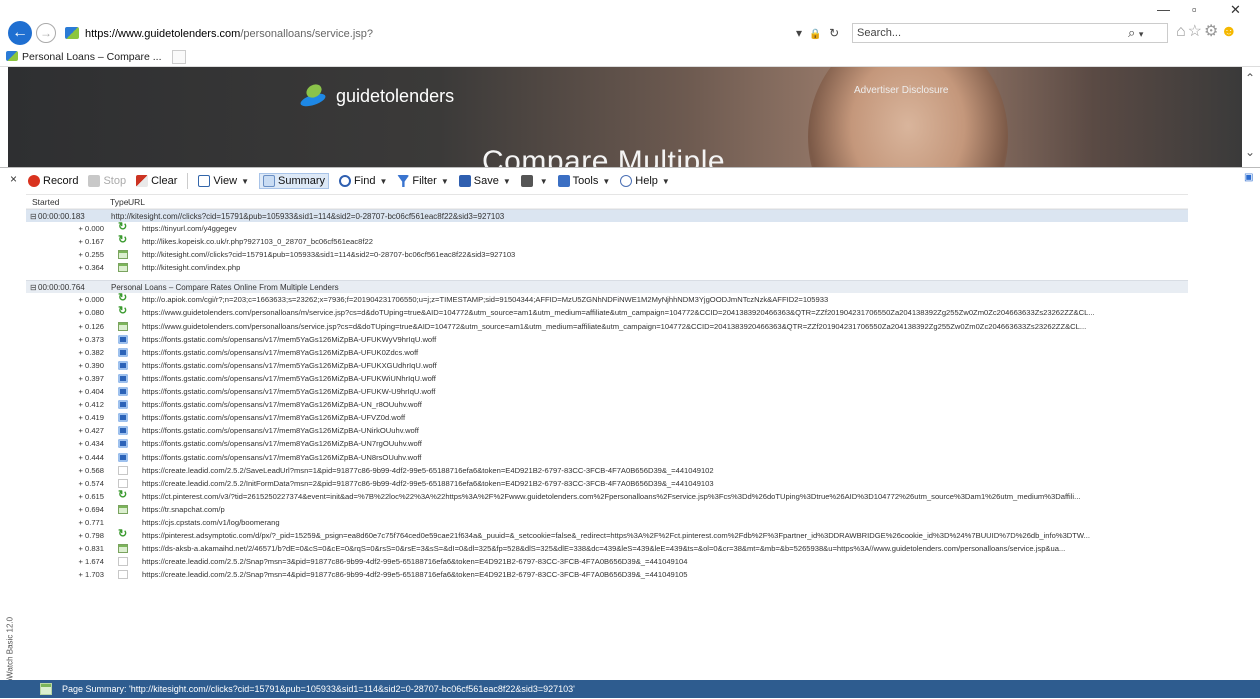 Image resolution: width=1260 pixels, height=699 pixels. I want to click on column-started: Started, so click(45, 202).